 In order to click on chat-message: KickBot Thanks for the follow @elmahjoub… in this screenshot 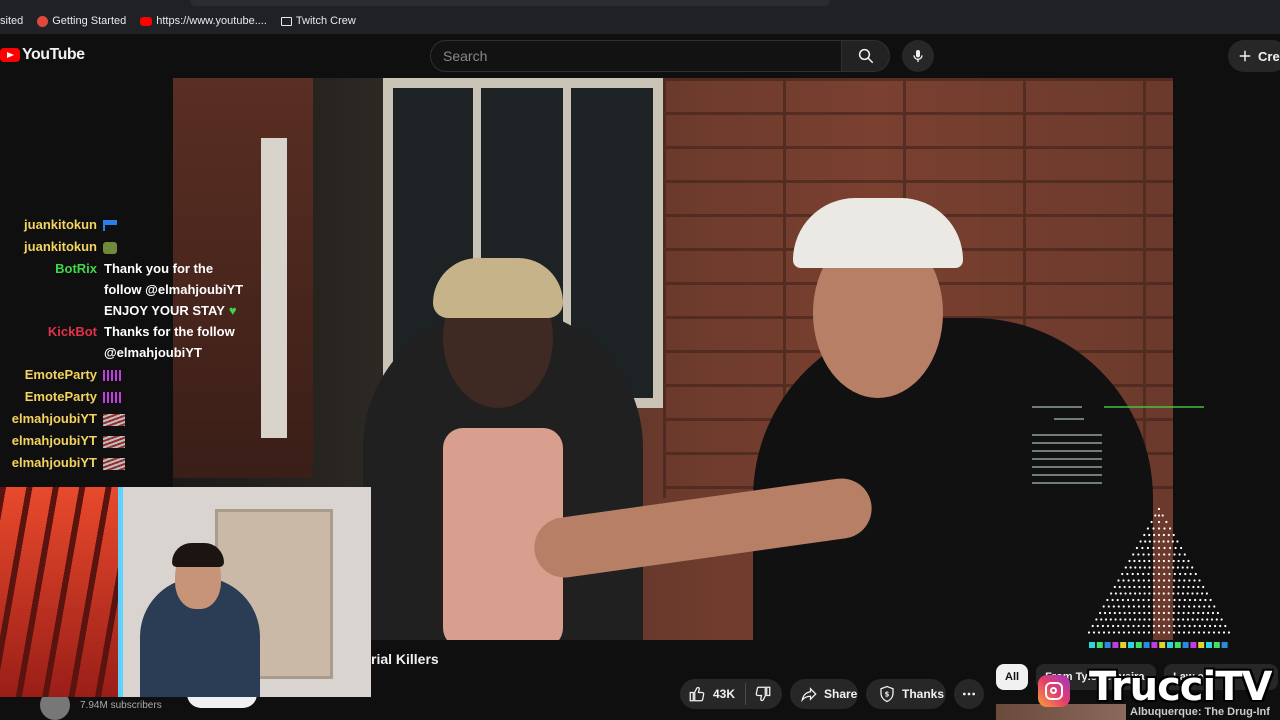, I will do `click(141, 342)`.